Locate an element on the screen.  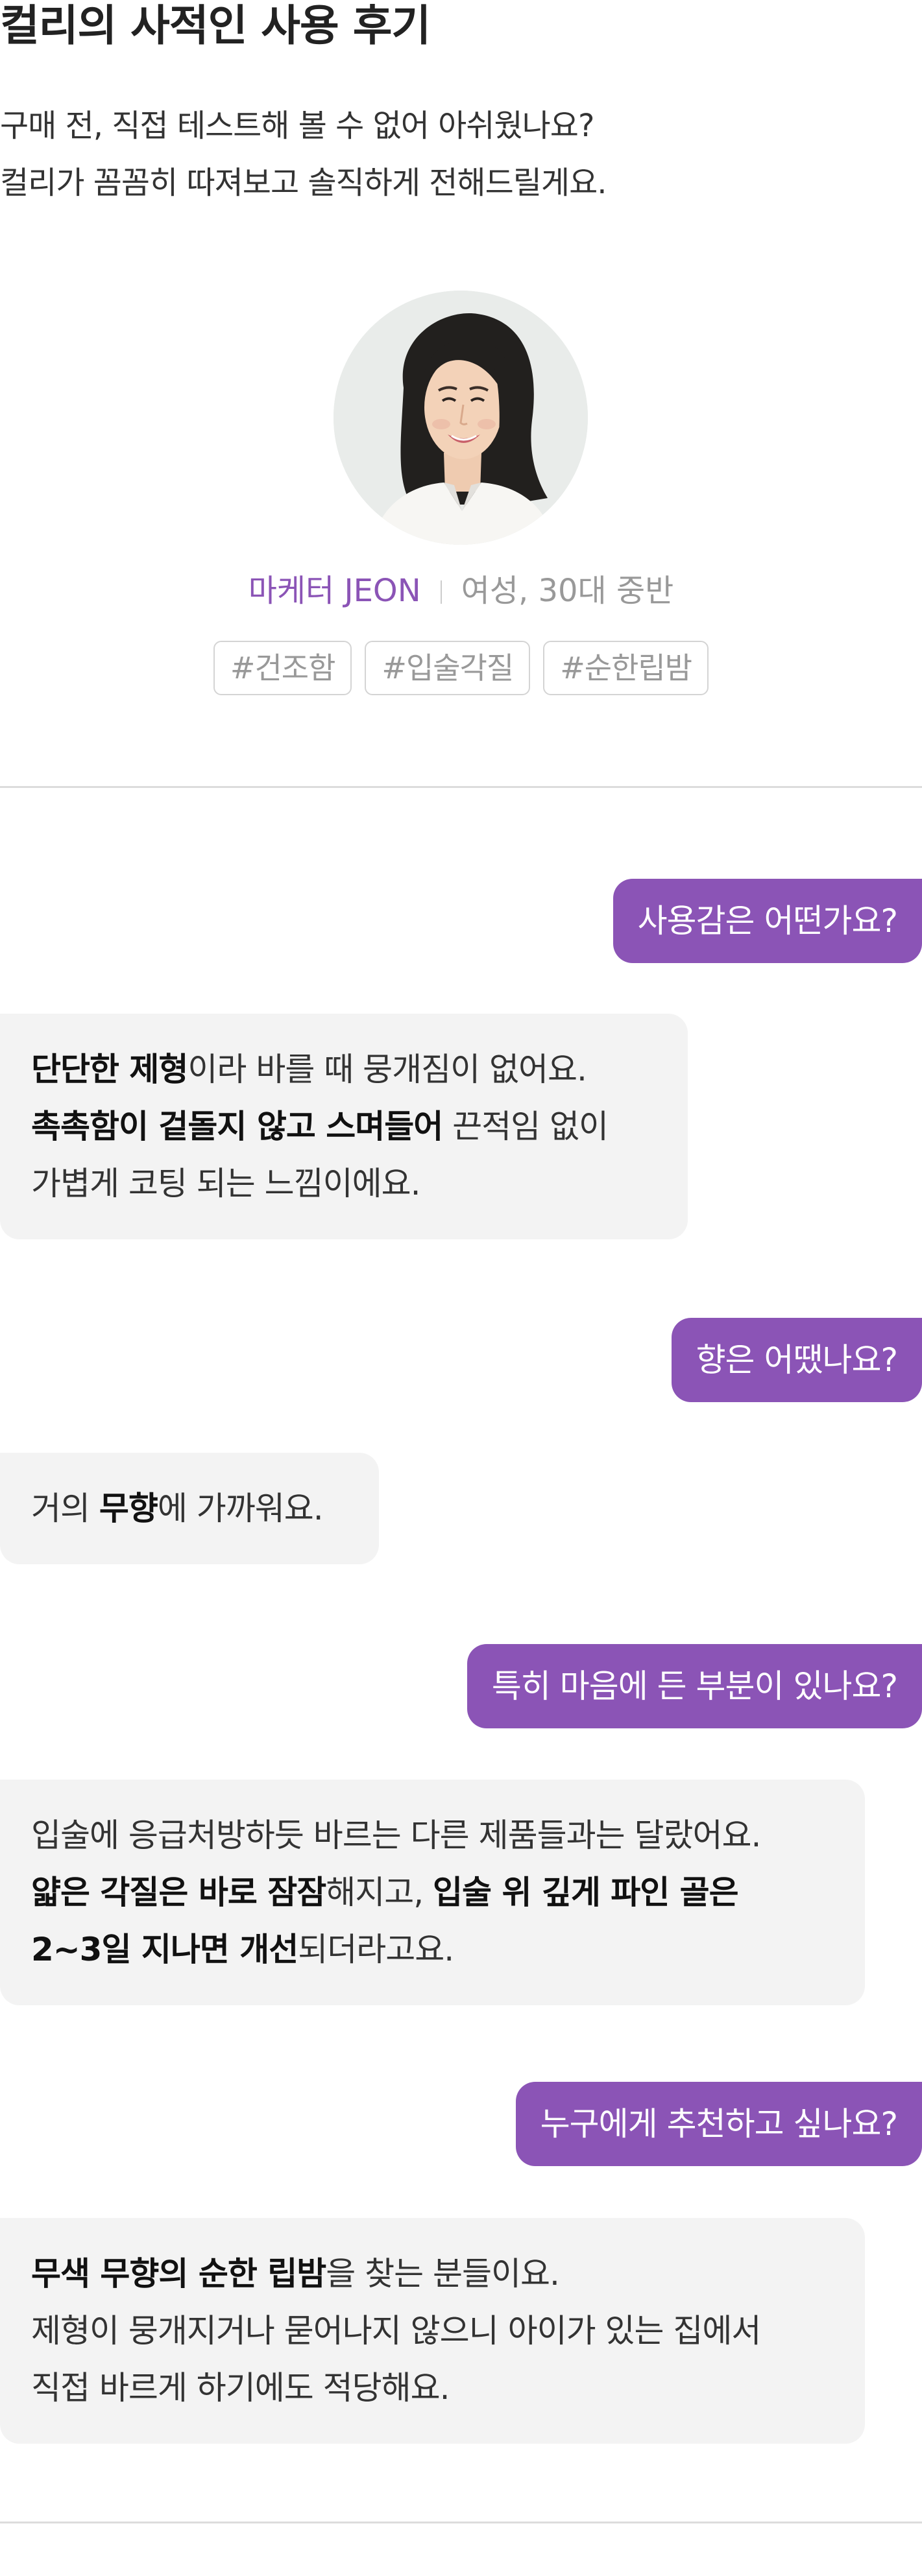
tag-chip: #입술각질 is located at coordinates (448, 668).